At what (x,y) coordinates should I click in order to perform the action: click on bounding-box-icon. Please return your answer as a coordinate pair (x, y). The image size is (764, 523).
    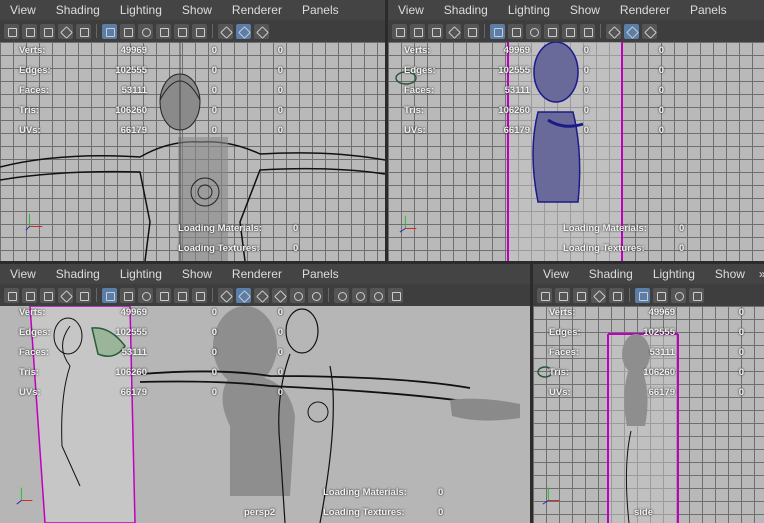
    Looking at the image, I should click on (279, 295).